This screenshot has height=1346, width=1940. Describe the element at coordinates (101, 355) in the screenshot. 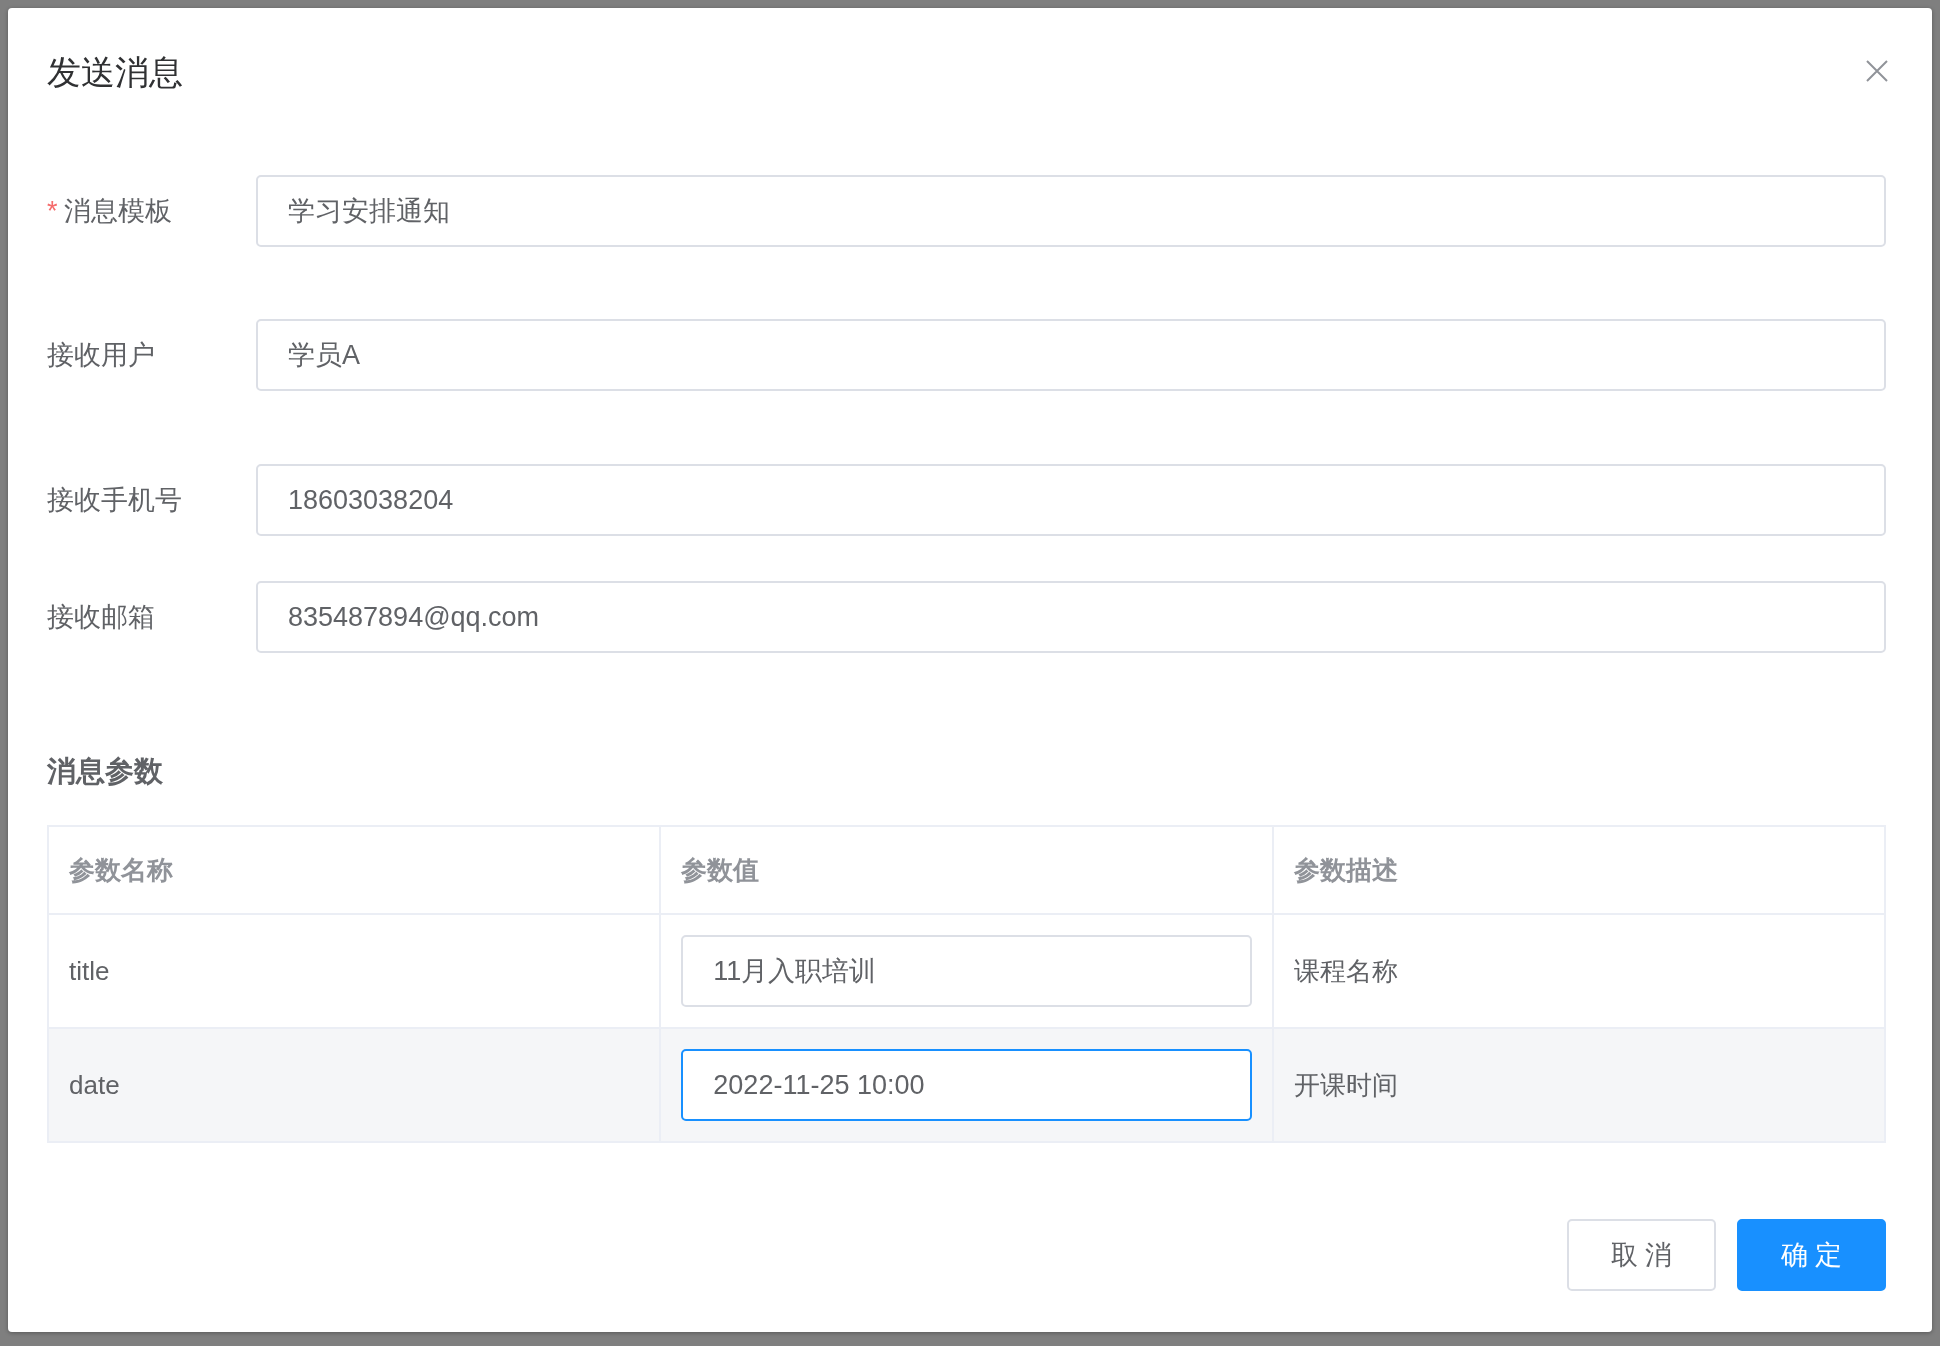

I see `field-label: 接收用户` at that location.